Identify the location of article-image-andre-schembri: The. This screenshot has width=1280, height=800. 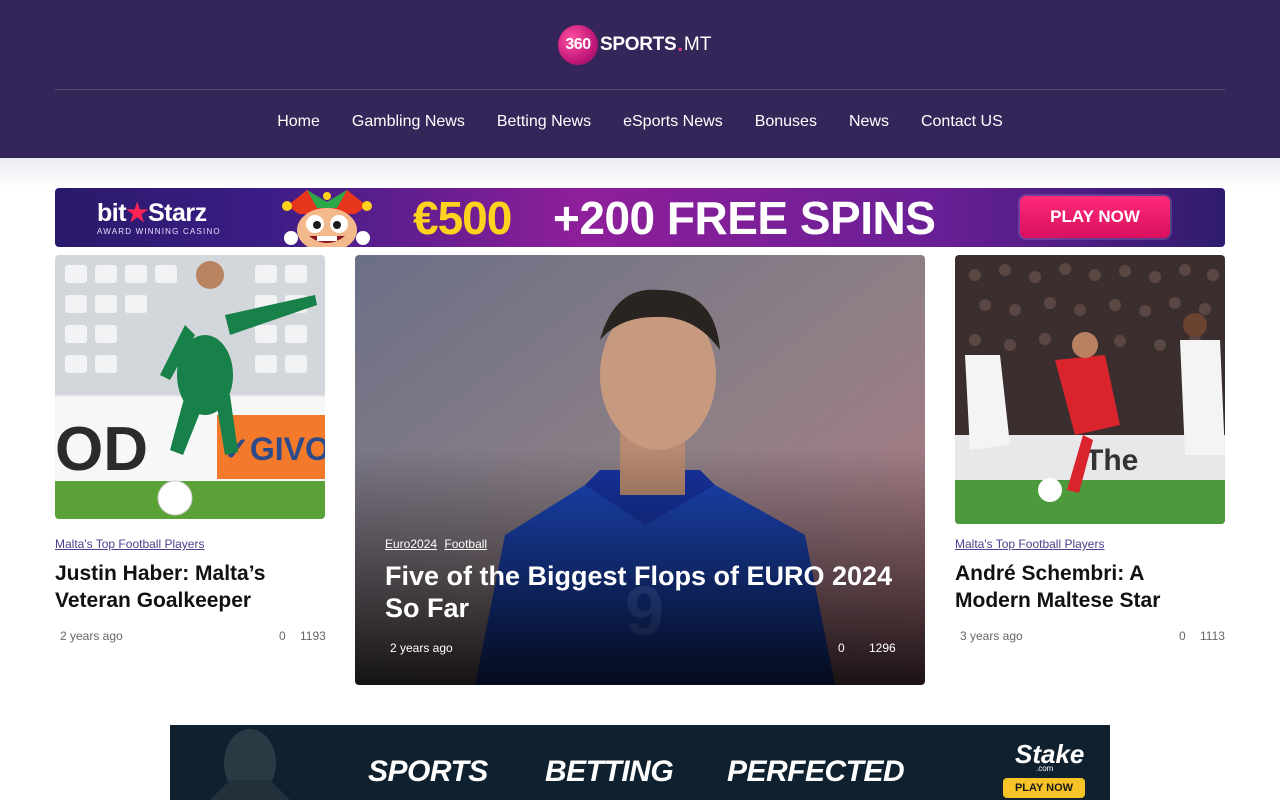
(1090, 389).